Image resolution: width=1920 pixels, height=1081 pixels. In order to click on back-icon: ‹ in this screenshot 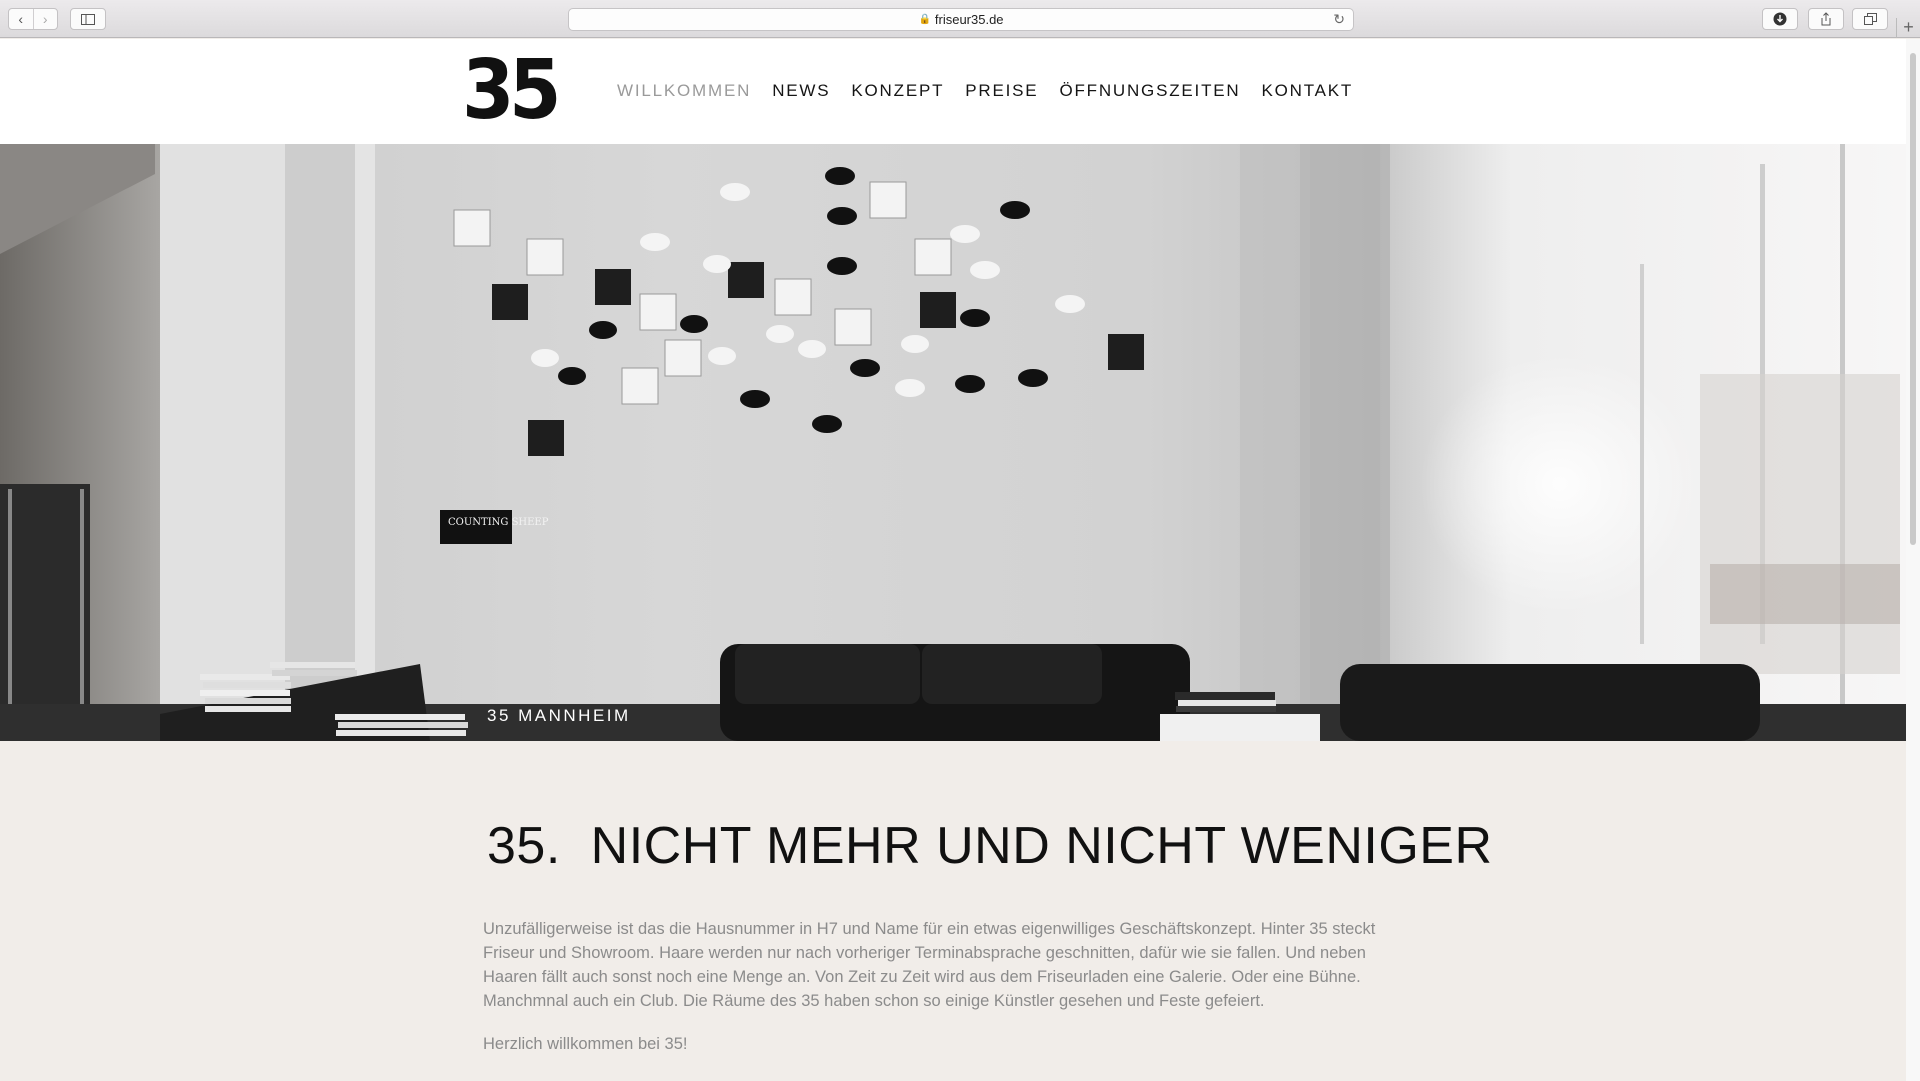, I will do `click(21, 19)`.